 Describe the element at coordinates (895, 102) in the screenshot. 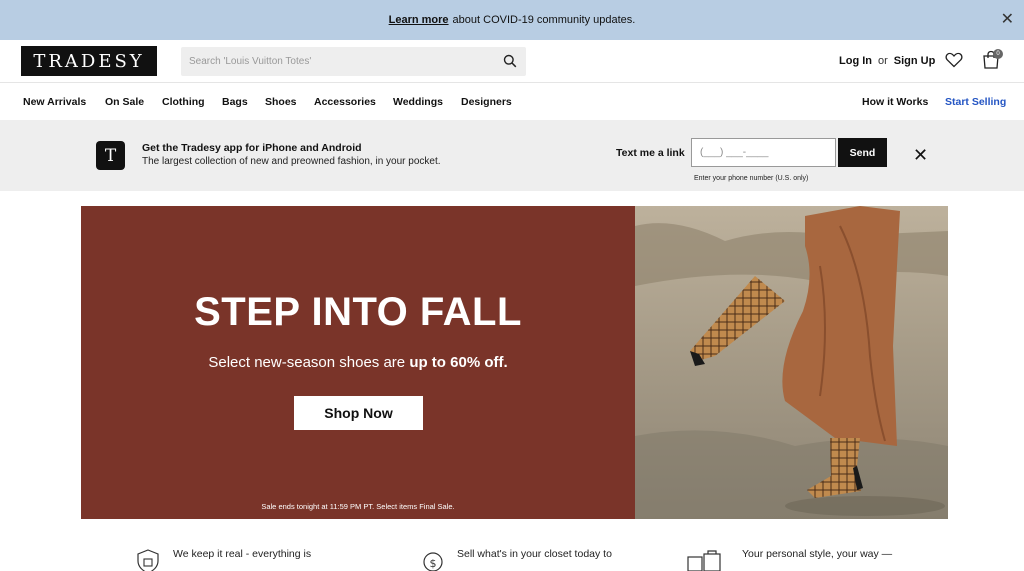

I see `how-it-works-link: How it Works` at that location.